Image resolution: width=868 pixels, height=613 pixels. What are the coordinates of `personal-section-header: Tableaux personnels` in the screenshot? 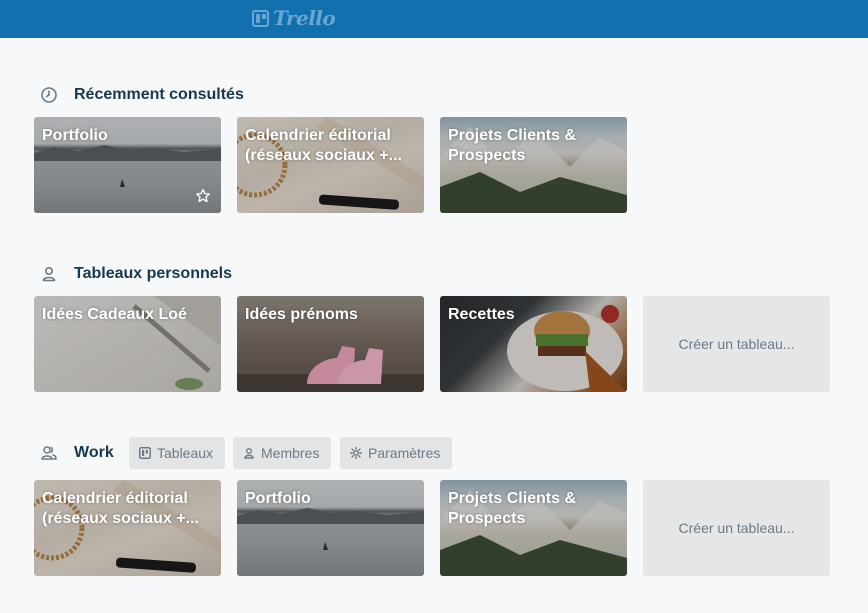 It's located at (136, 274).